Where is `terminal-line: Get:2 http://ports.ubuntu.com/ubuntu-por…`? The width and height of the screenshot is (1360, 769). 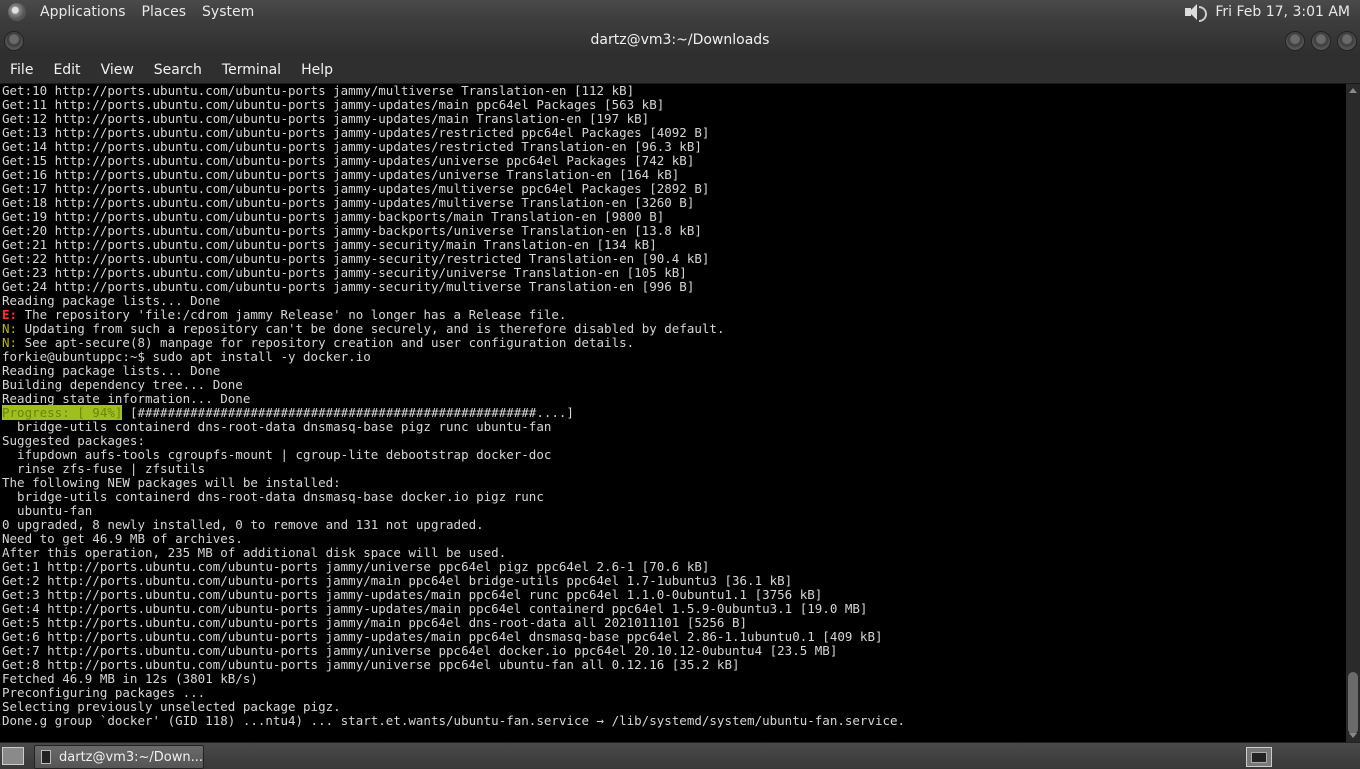
terminal-line: Get:2 http://ports.ubuntu.com/ubuntu-por… is located at coordinates (397, 580).